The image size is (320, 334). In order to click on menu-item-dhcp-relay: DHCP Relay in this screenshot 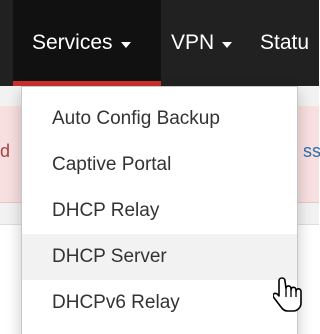, I will do `click(159, 211)`.